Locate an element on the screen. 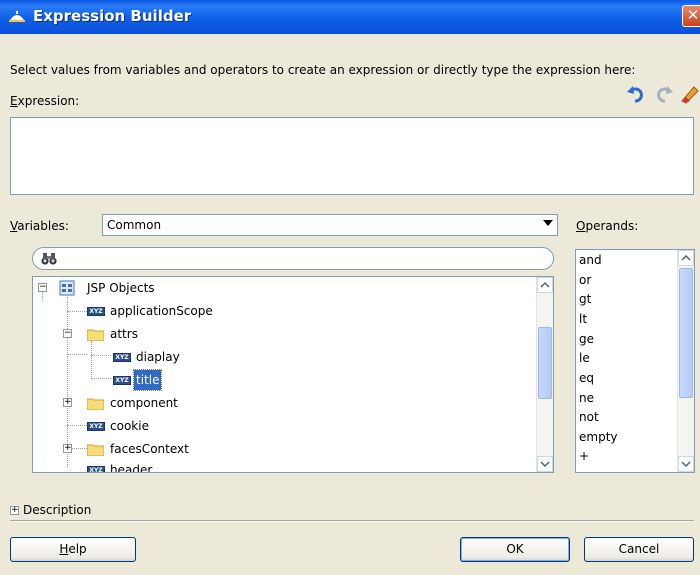  binoculars-icon is located at coordinates (49, 258).